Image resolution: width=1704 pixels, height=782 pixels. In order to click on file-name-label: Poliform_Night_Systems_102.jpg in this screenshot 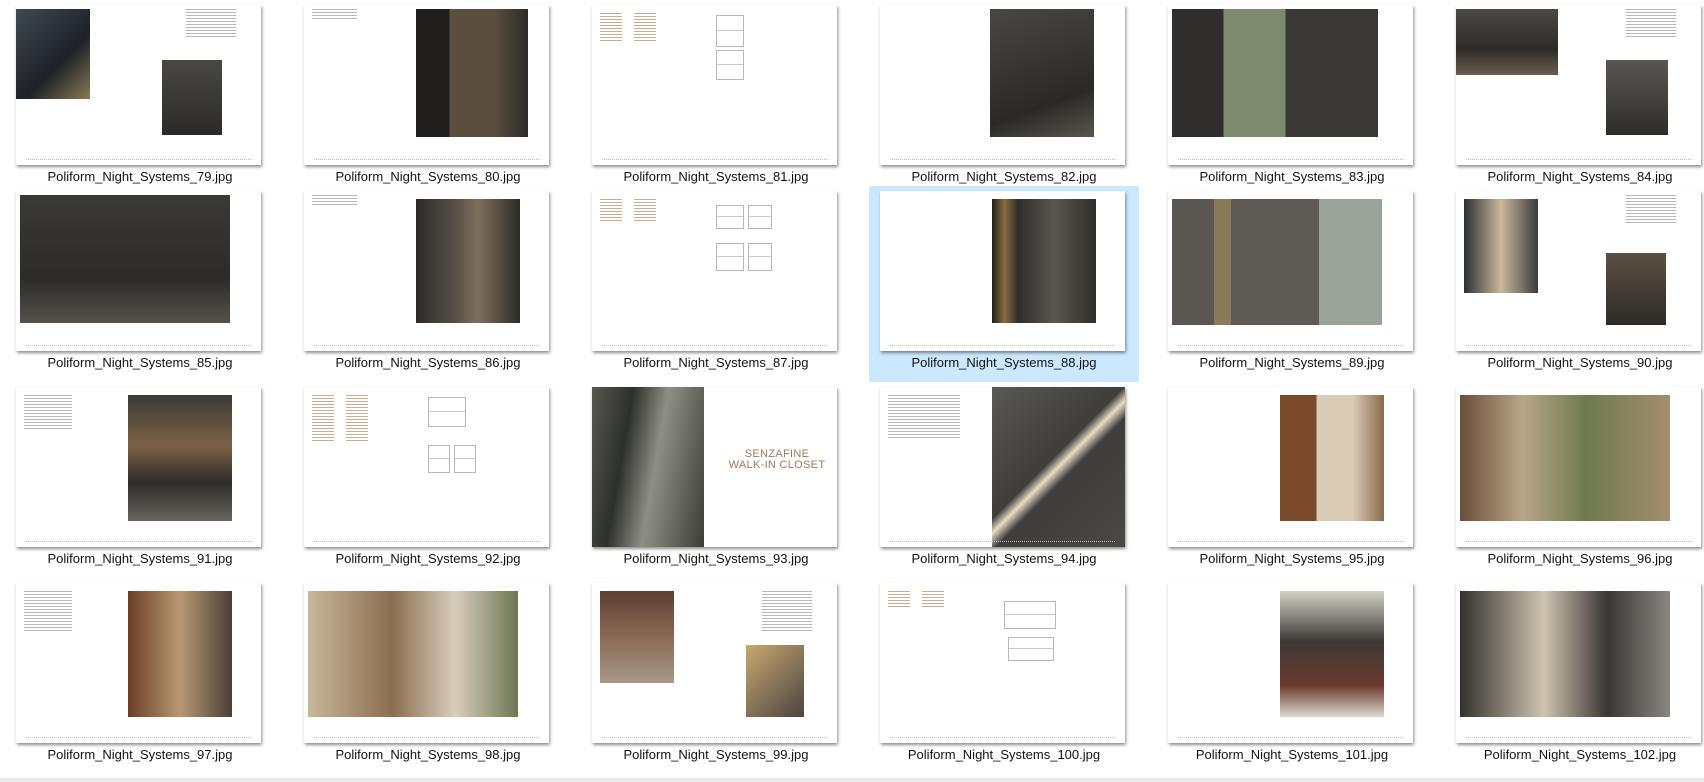, I will do `click(1574, 754)`.